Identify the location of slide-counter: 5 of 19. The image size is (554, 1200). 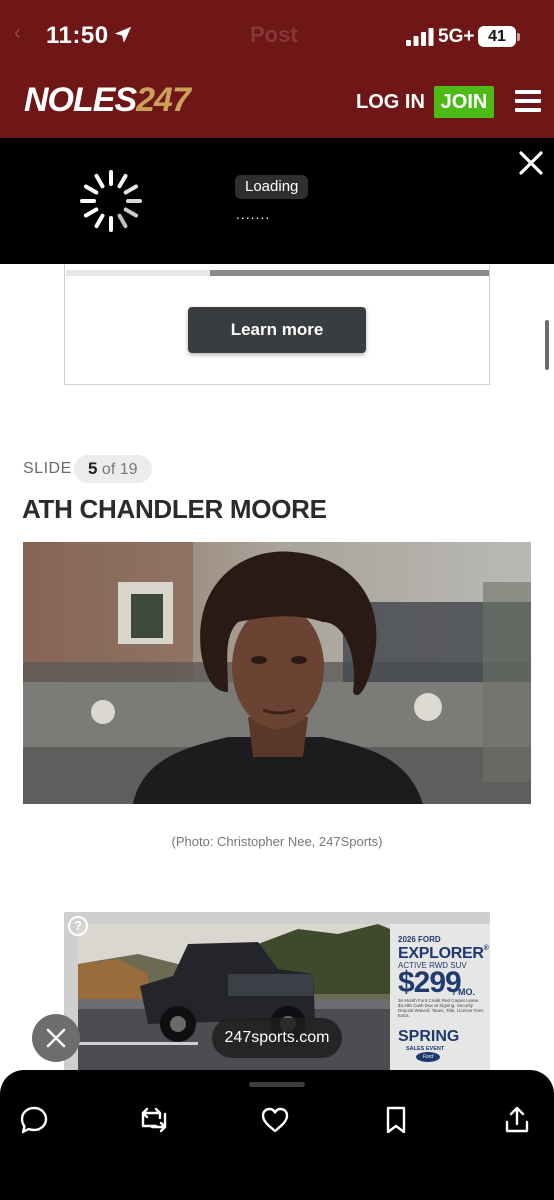
(113, 469).